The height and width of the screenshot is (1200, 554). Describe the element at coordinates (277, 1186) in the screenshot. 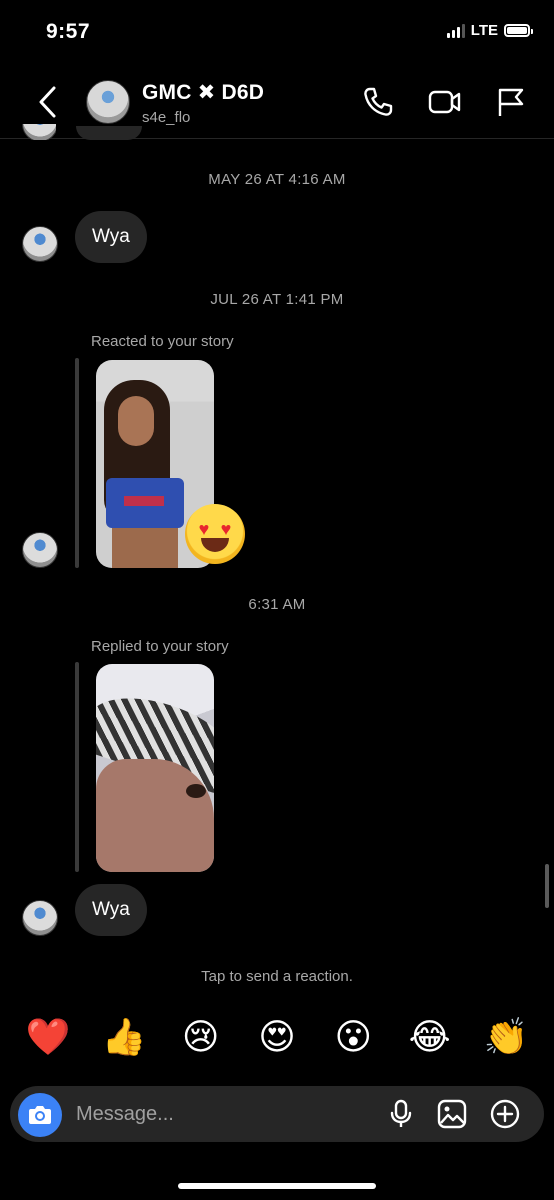

I see `home-indicator` at that location.